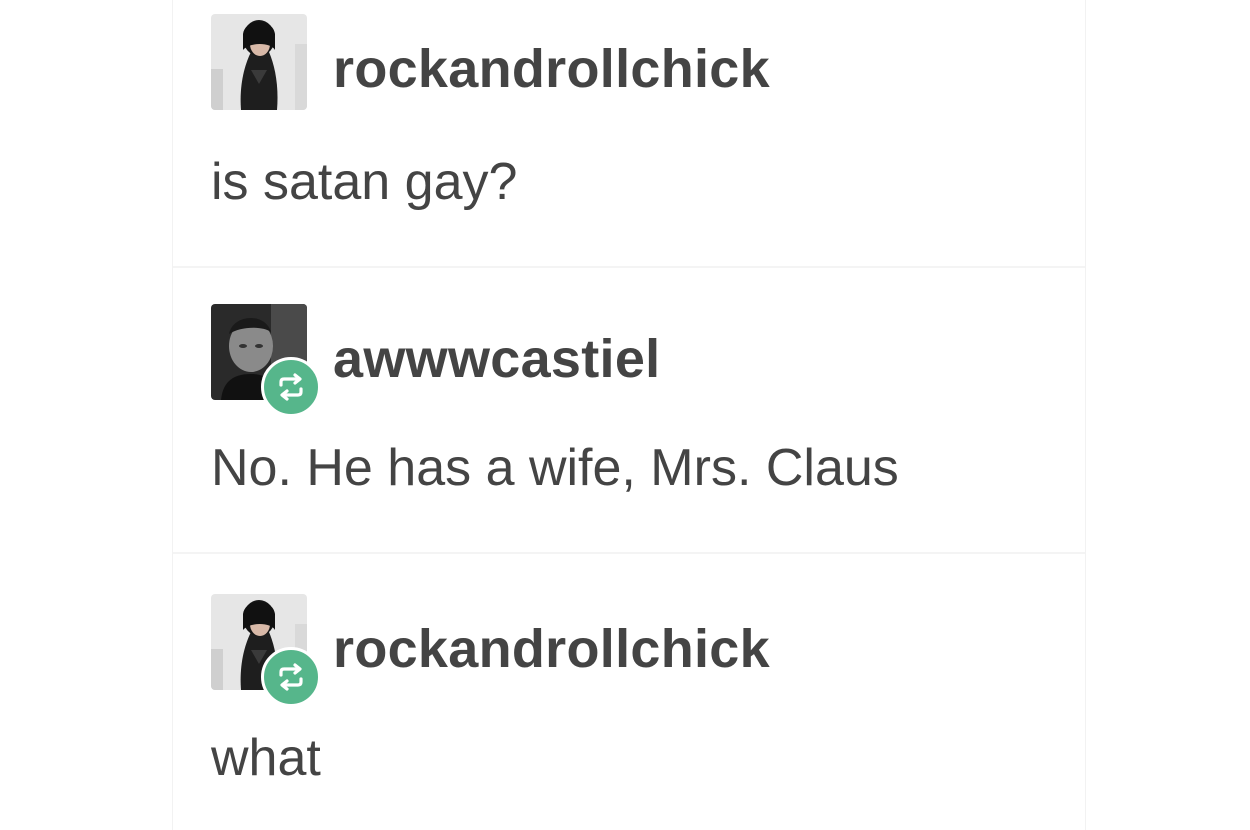 The width and height of the screenshot is (1250, 830). I want to click on post-body-text: what, so click(266, 758).